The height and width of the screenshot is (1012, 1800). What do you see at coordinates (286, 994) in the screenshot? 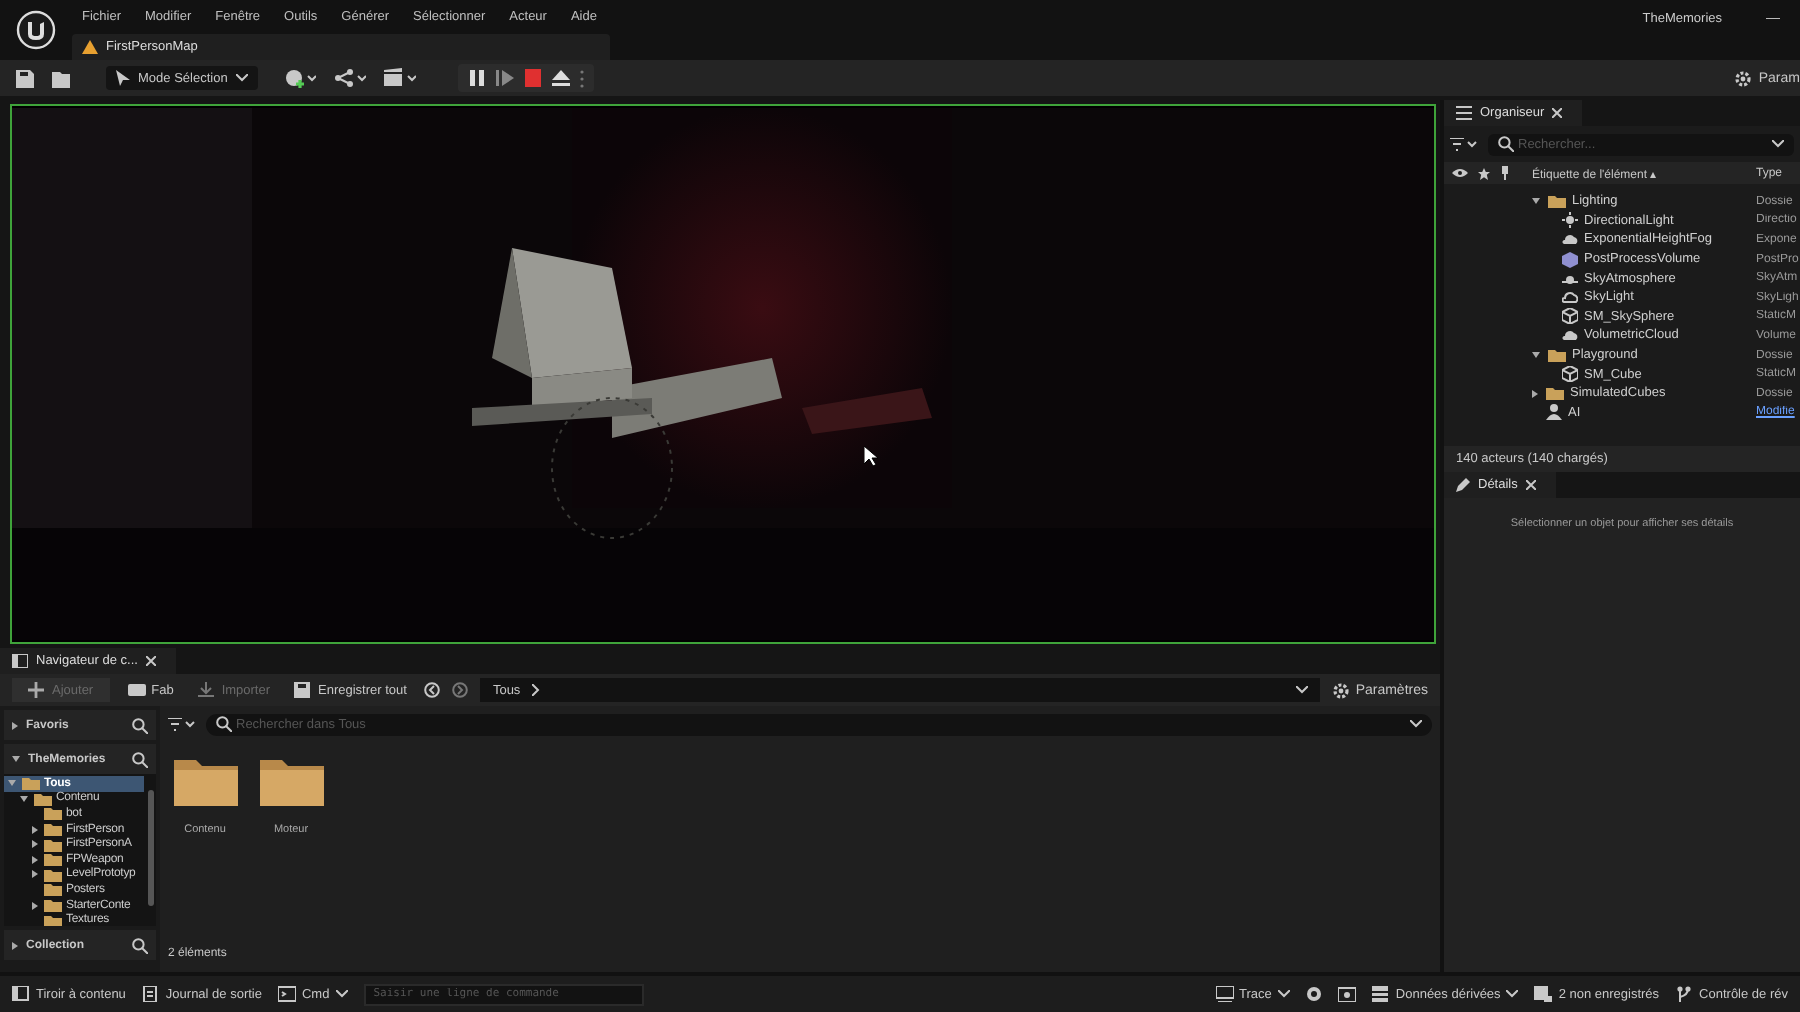
I see `terminal-icon` at bounding box center [286, 994].